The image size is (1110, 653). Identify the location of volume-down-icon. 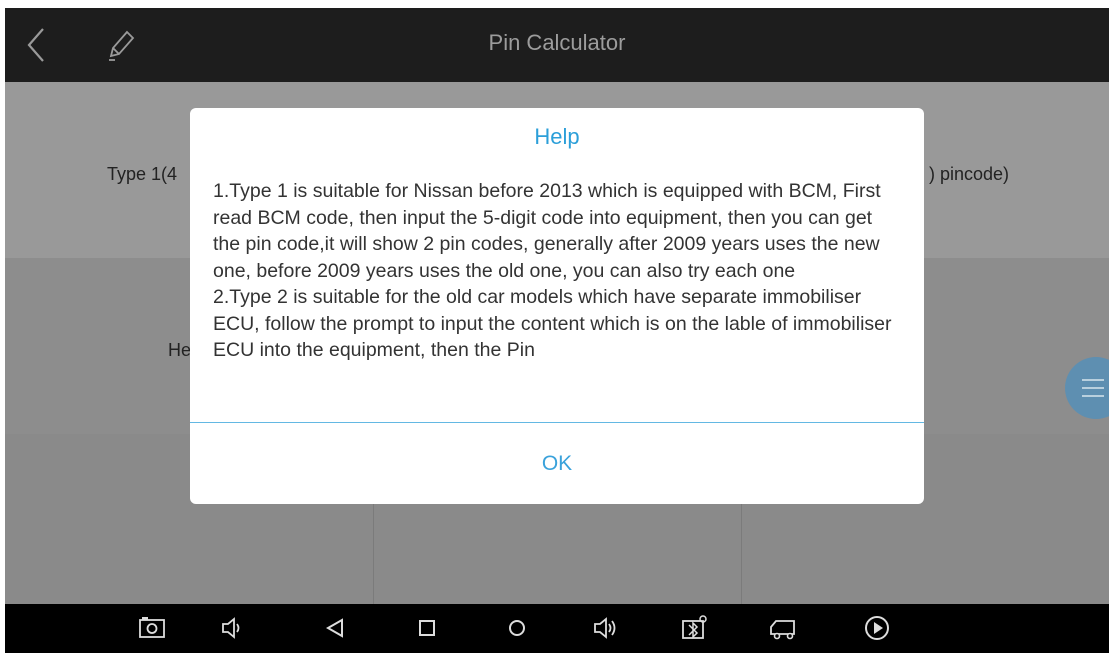
(232, 628).